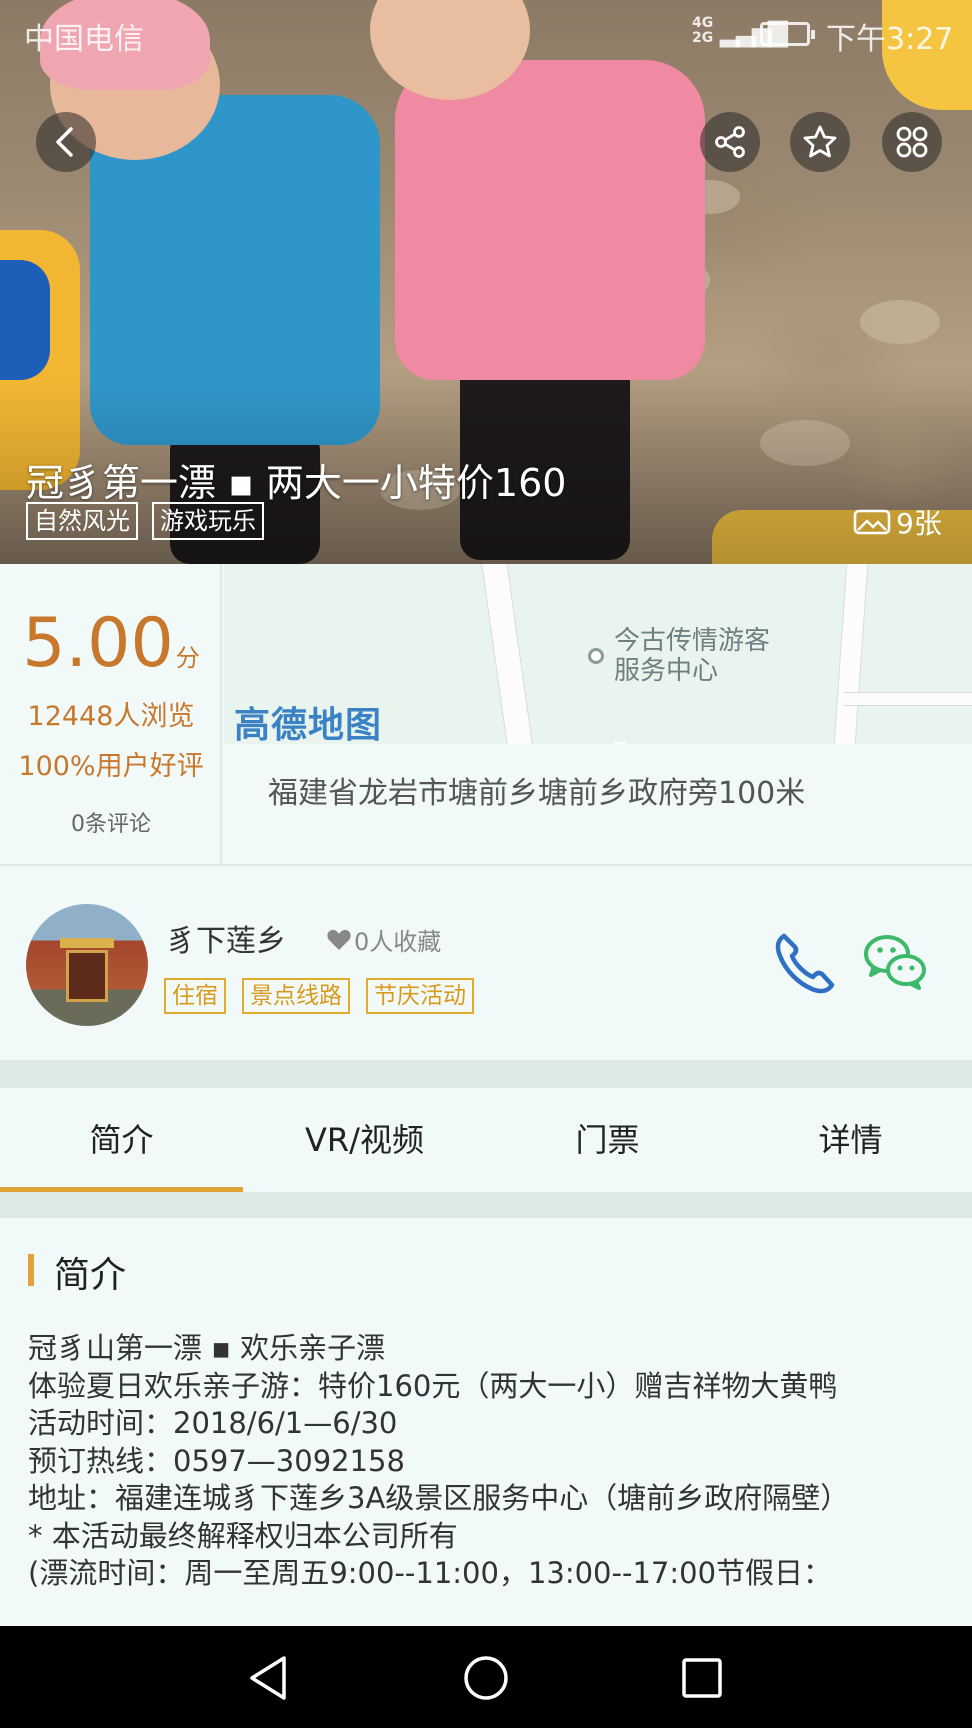 Image resolution: width=972 pixels, height=1728 pixels. Describe the element at coordinates (433, 1385) in the screenshot. I see `intro-line: 体验夏日欢乐亲子游：特价160元（两大一小）赠吉祥物大黄鸭` at that location.